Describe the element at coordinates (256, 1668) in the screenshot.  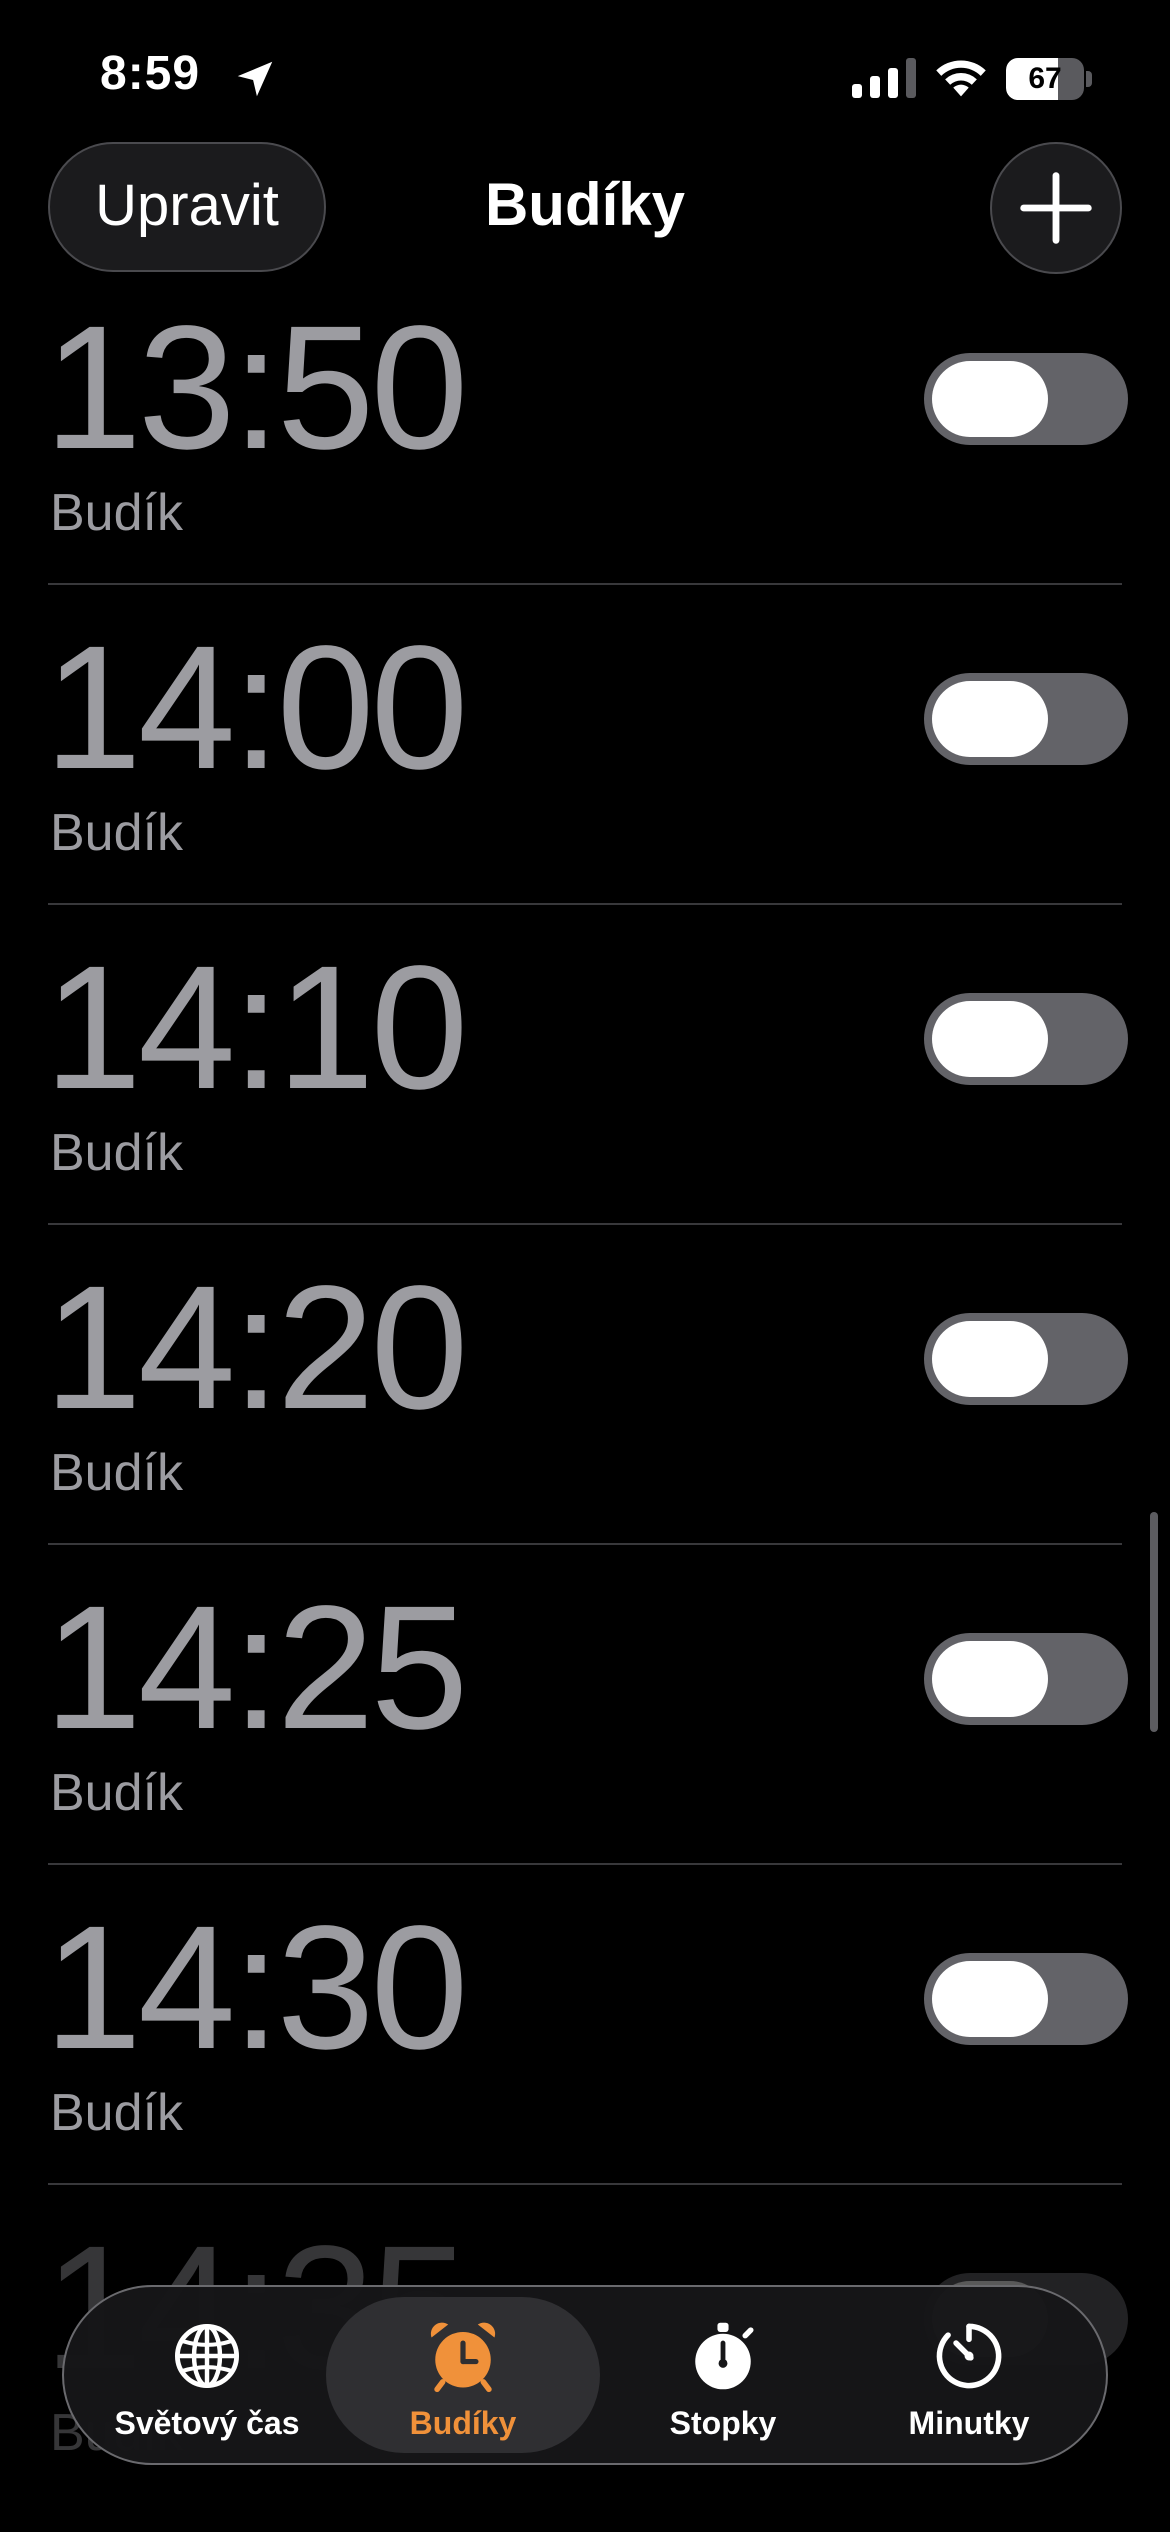
I see `alarm-time: 14:25` at that location.